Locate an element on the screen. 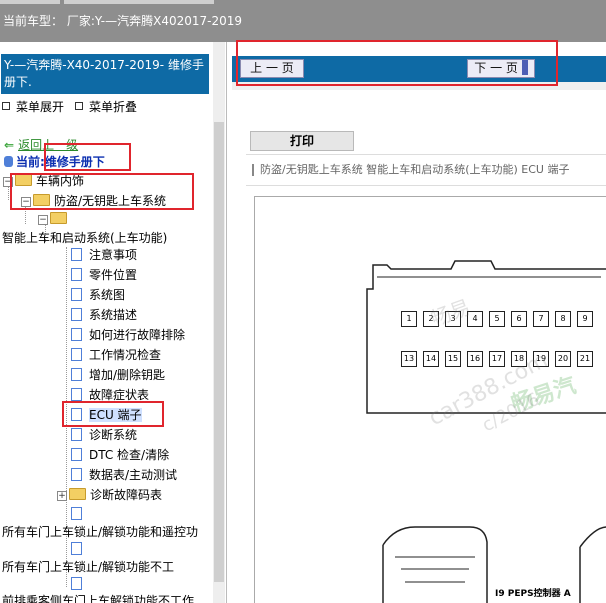  menu-expand-button: 菜单展开 is located at coordinates (33, 106).